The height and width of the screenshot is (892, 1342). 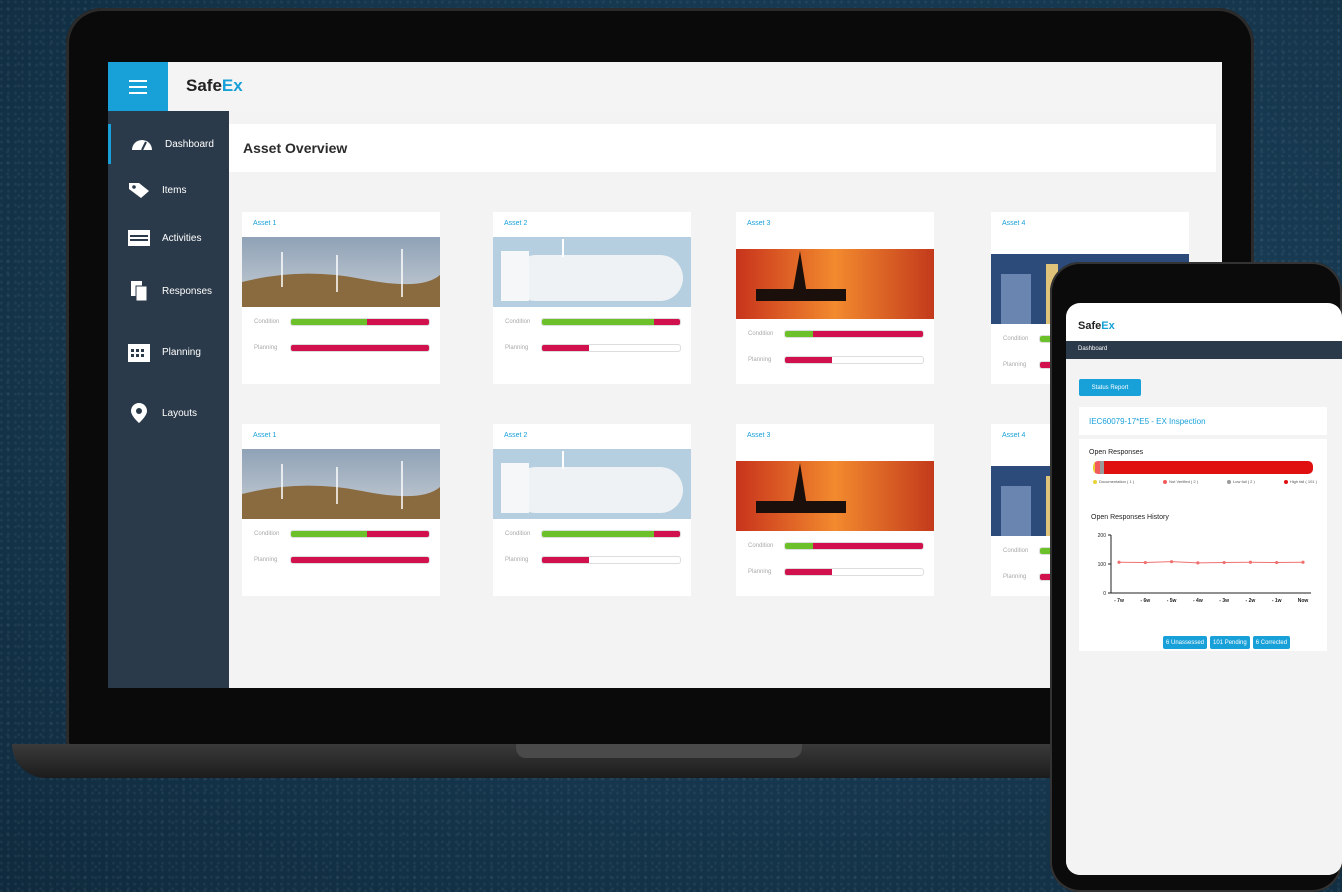 What do you see at coordinates (665, 86) in the screenshot?
I see `top-bar: SafeEx` at bounding box center [665, 86].